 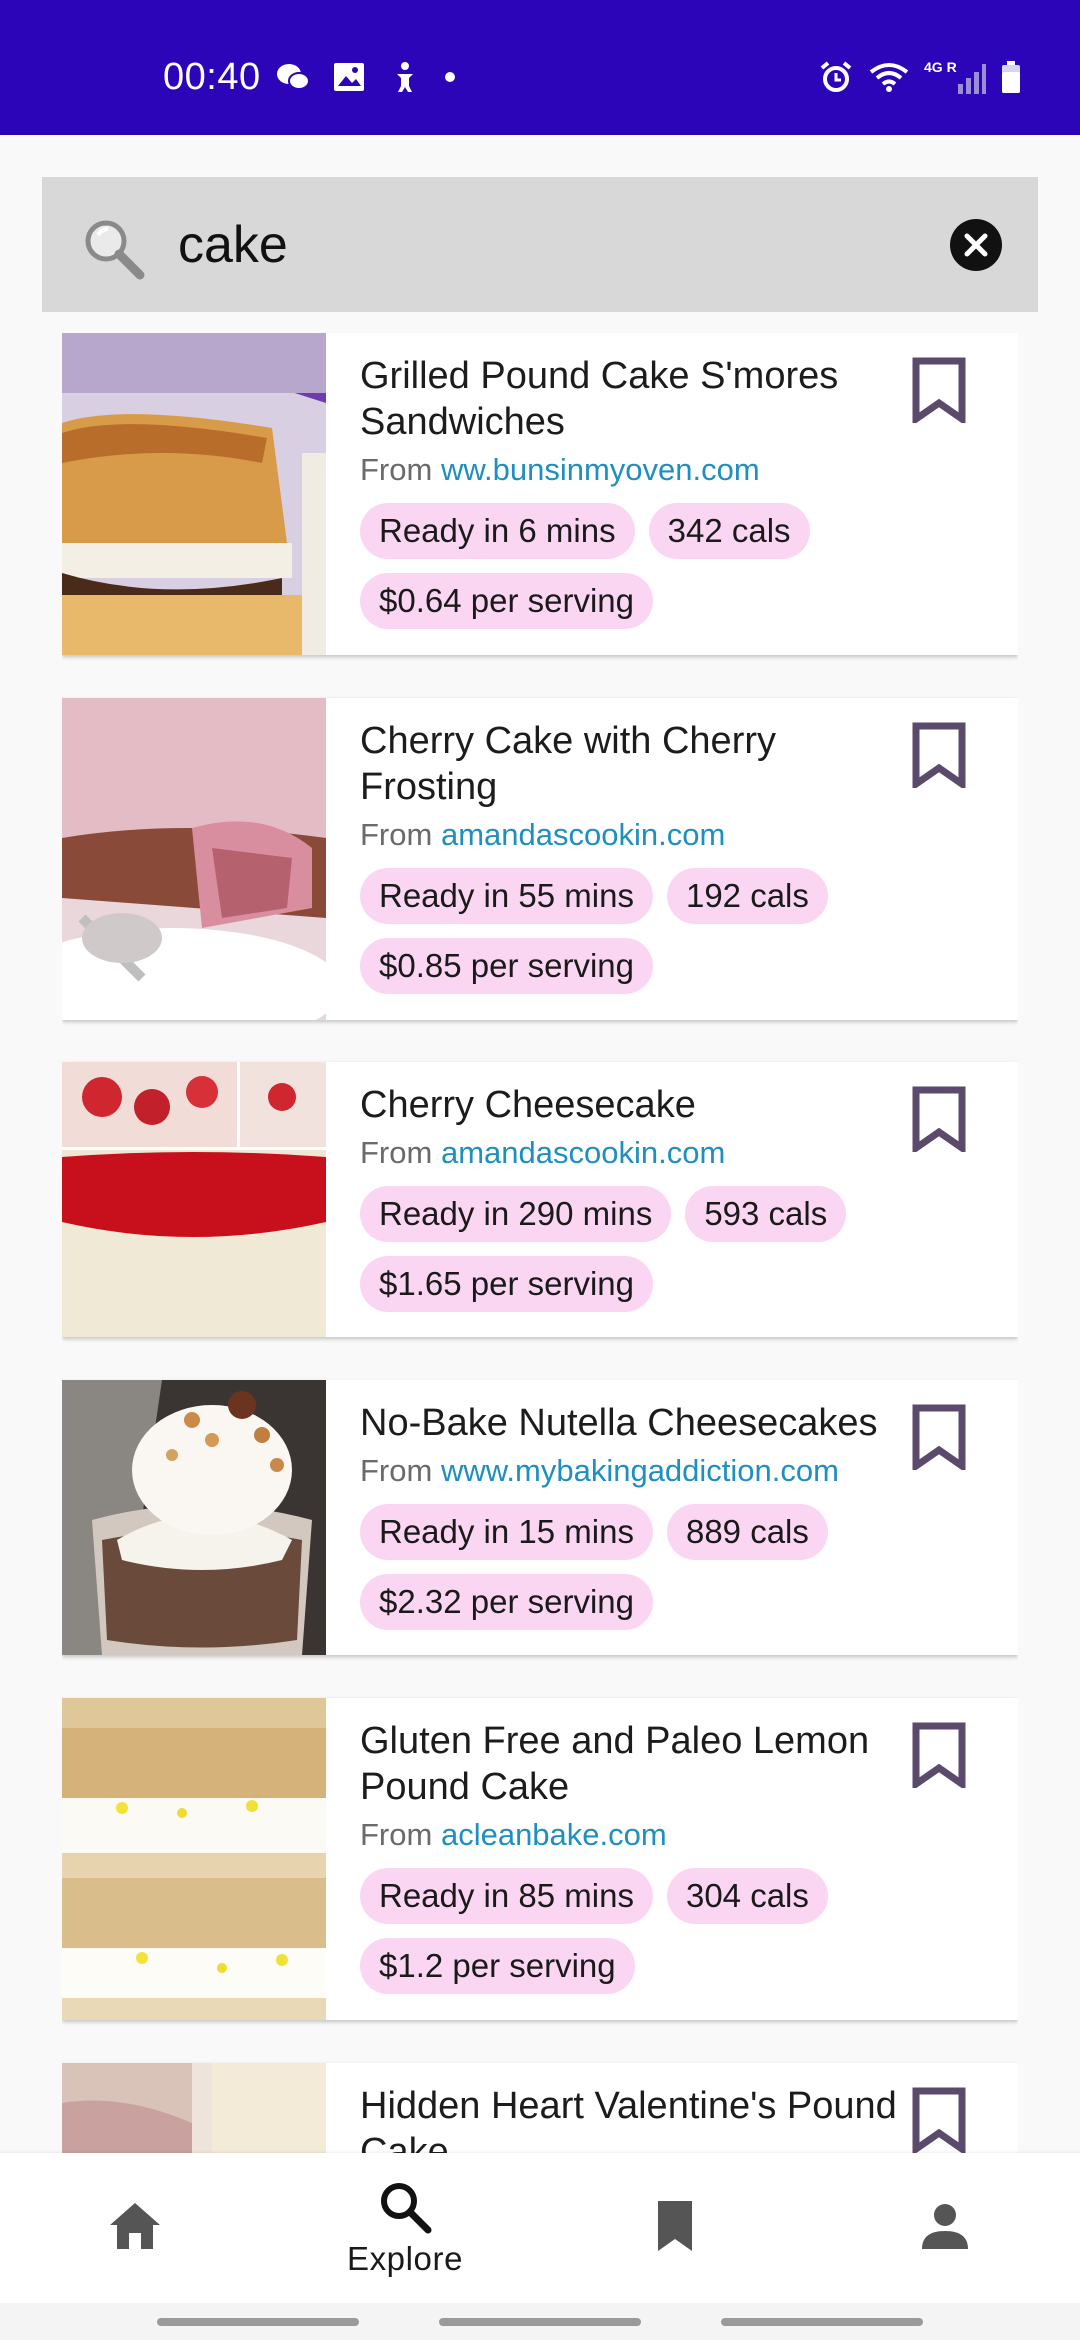 What do you see at coordinates (506, 1896) in the screenshot?
I see `ready-time-chip: Ready in 85 mins` at bounding box center [506, 1896].